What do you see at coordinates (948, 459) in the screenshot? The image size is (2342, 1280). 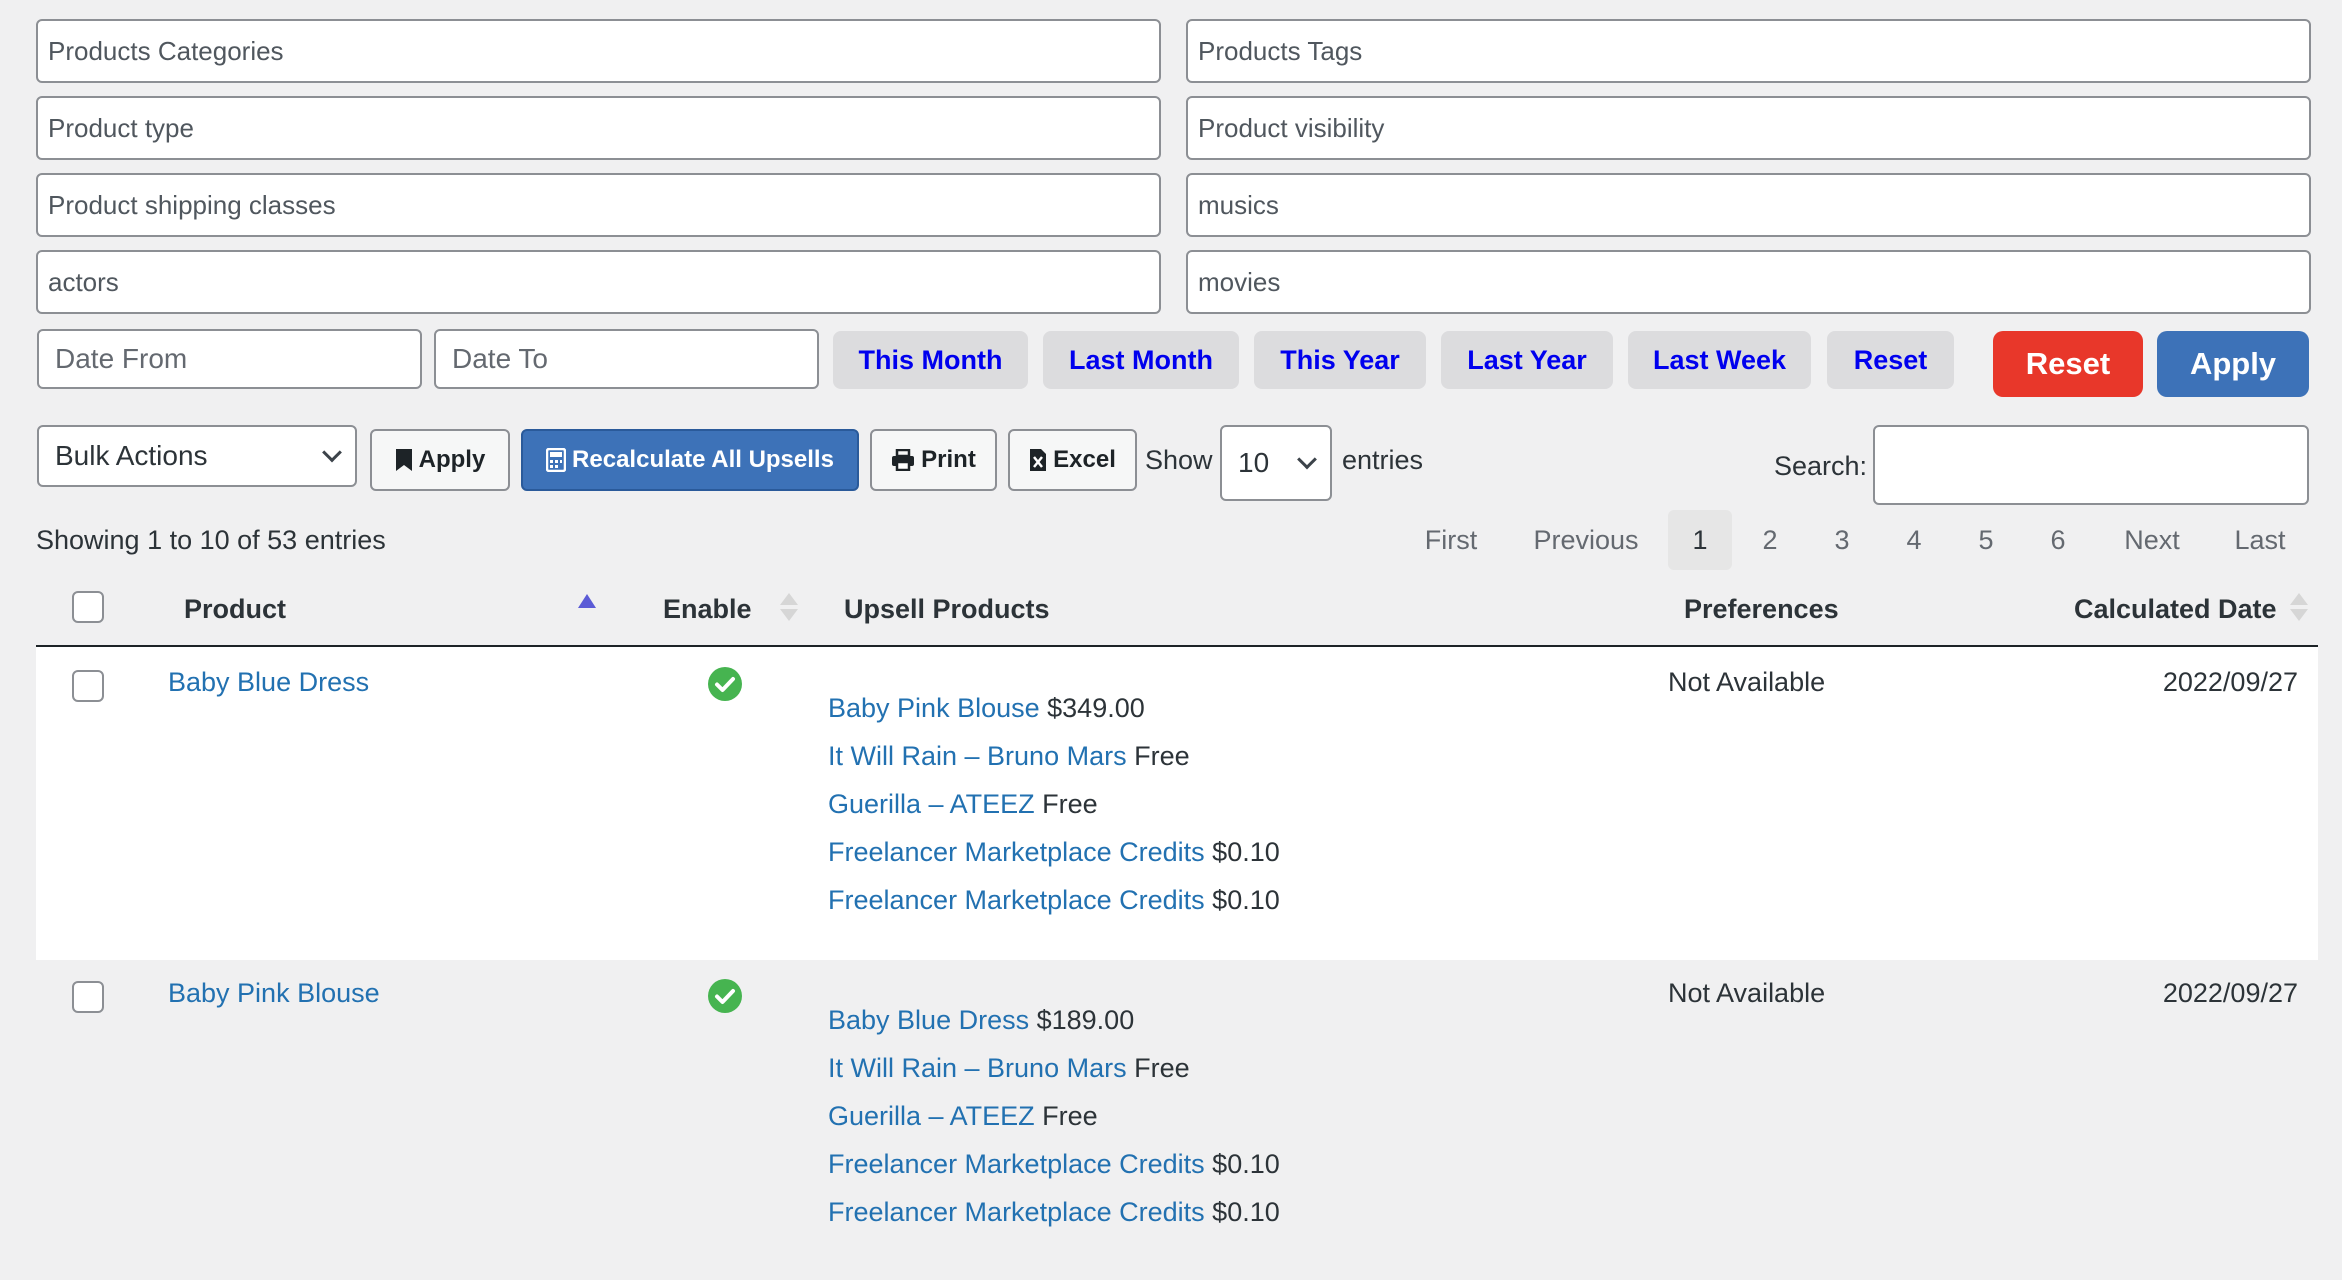 I see `print-label: Print` at bounding box center [948, 459].